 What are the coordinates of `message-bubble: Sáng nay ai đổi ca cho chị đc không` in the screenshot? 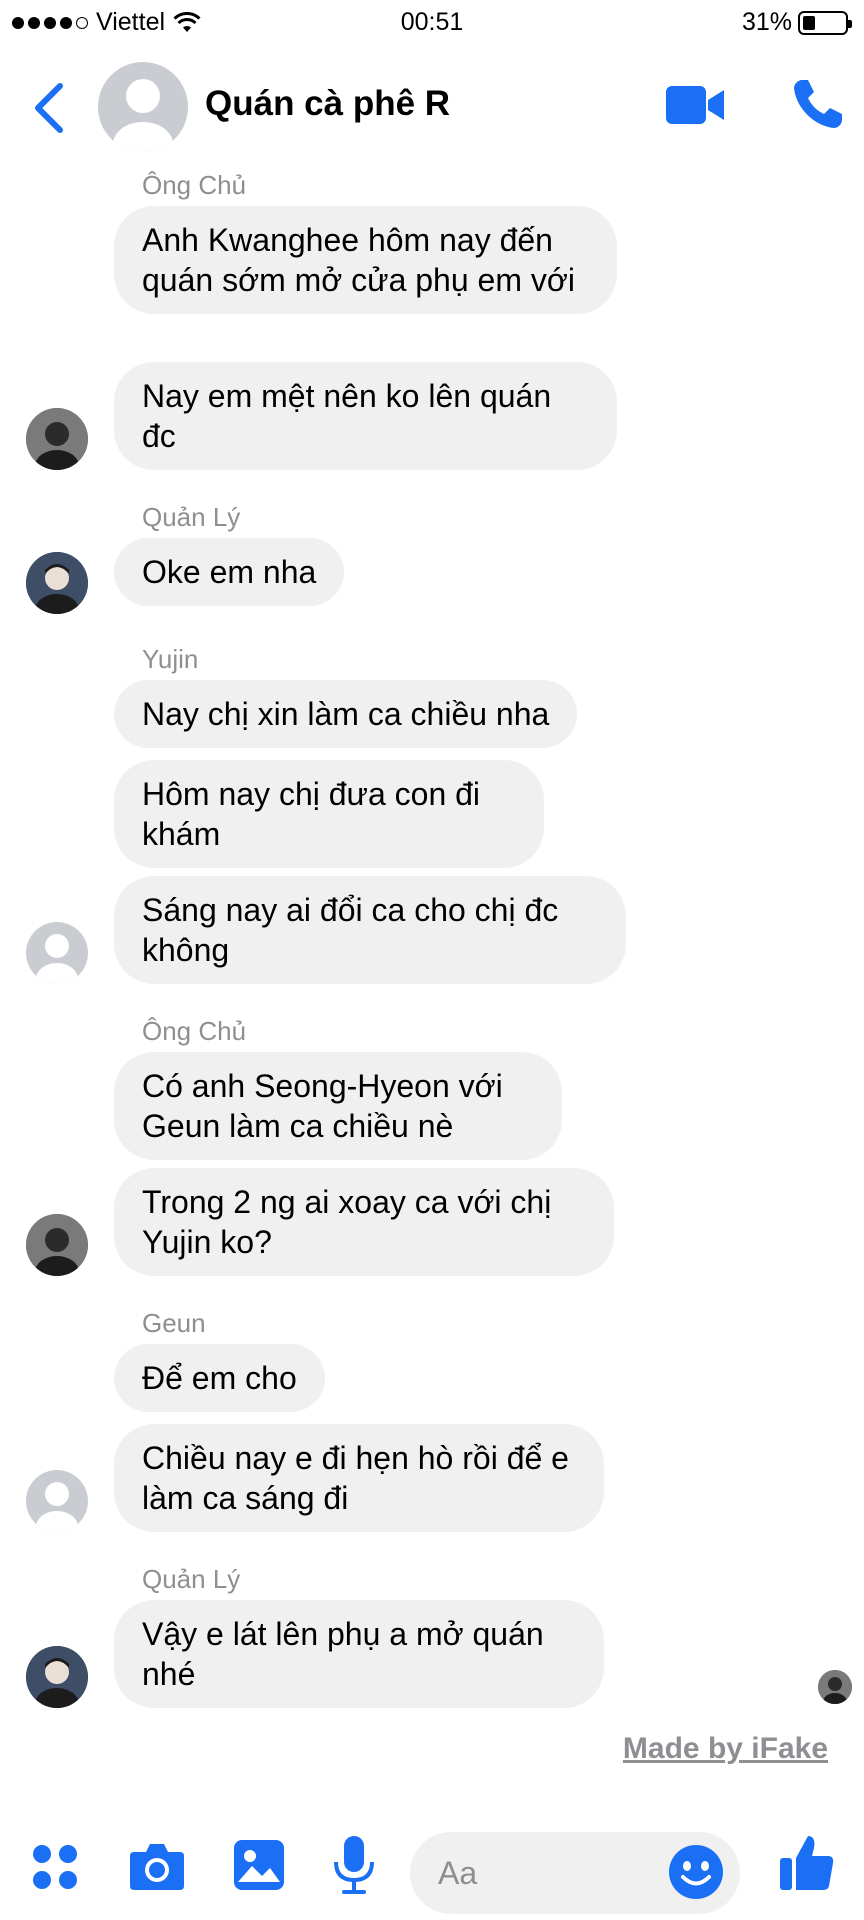 It's located at (370, 930).